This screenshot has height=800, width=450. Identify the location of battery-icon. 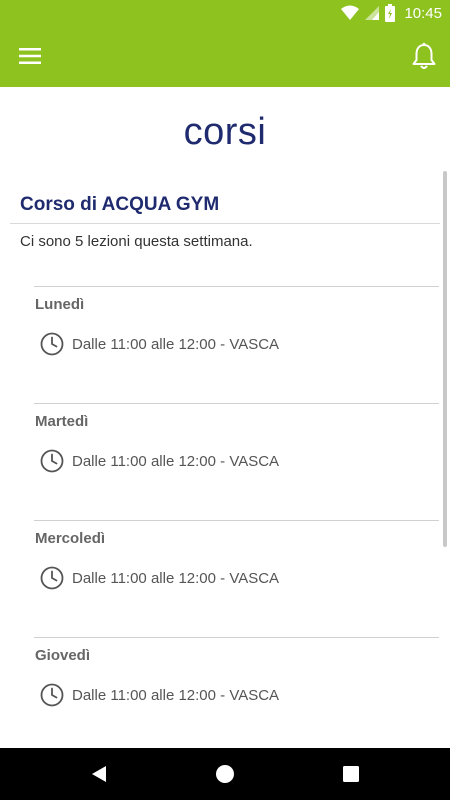
(390, 13).